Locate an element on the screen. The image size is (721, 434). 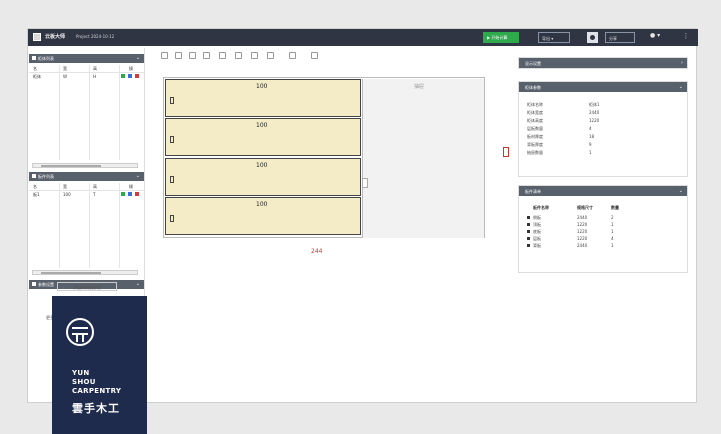
prop-value: 4 is located at coordinates (590, 128).